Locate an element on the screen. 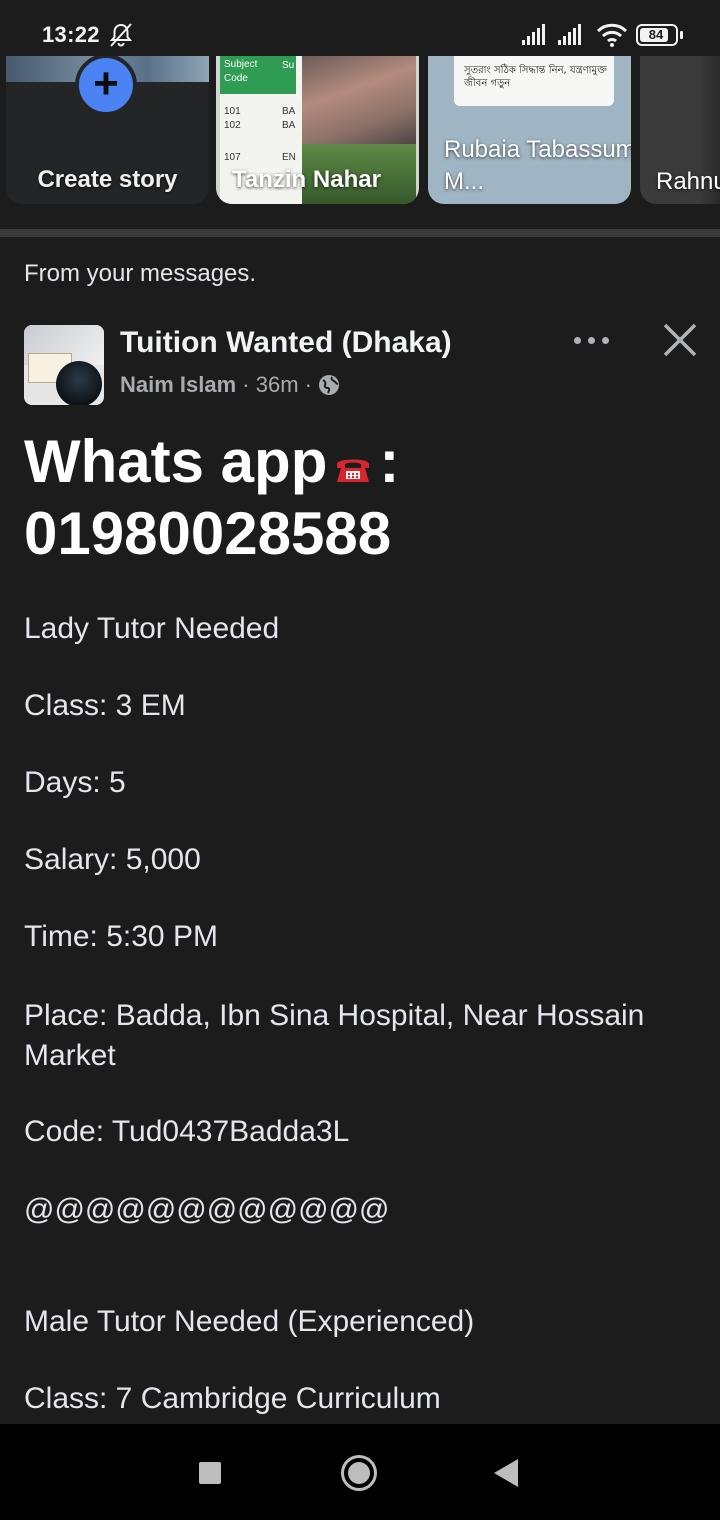  post-author: Naim Islam is located at coordinates (178, 384).